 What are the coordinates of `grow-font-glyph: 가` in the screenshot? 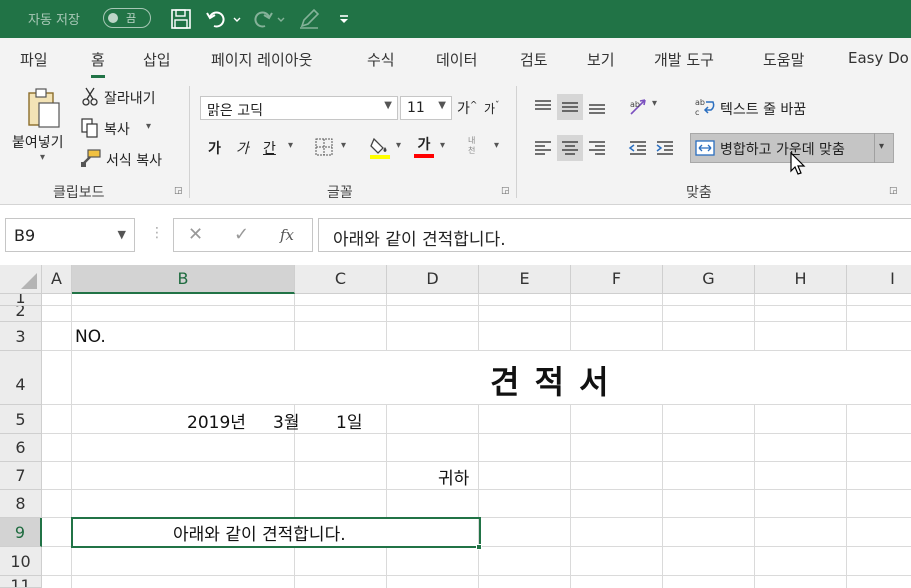 It's located at (463, 109).